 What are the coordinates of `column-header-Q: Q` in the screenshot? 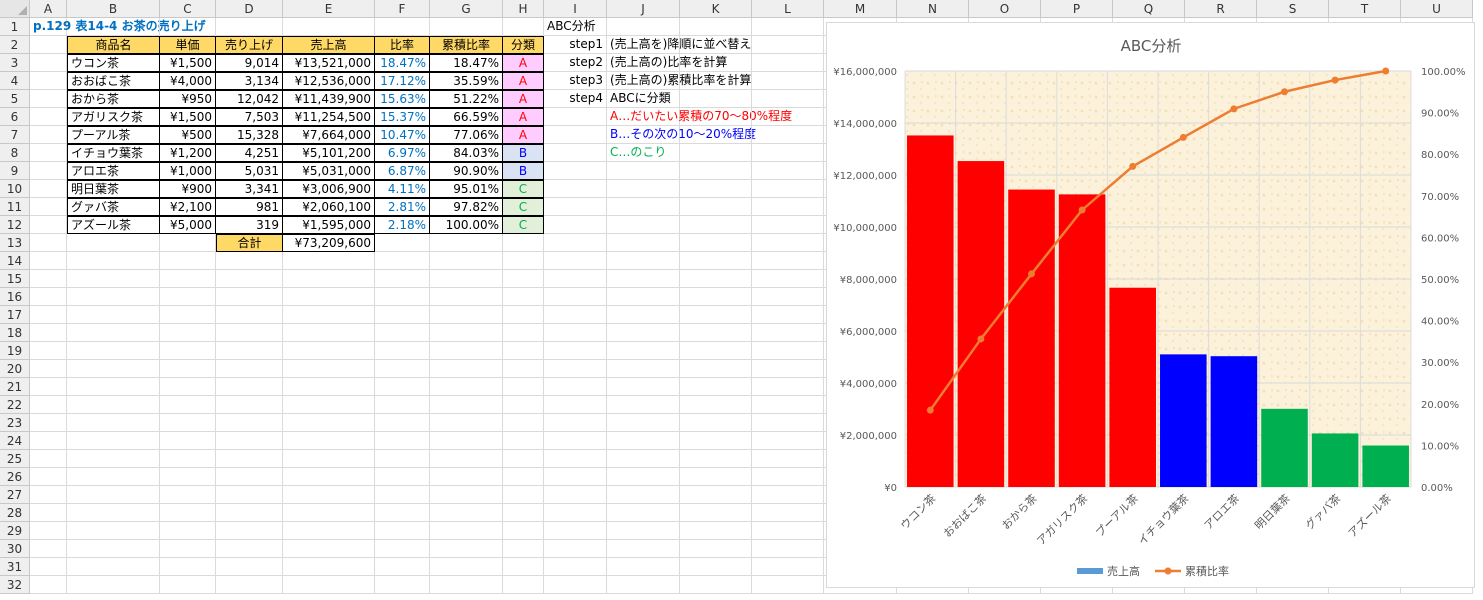 It's located at (1149, 9).